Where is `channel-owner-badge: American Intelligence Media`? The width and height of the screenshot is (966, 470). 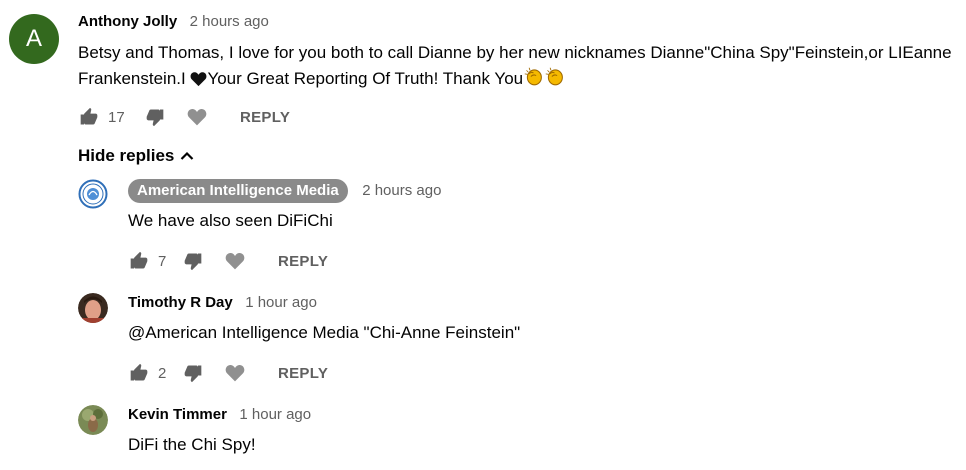 channel-owner-badge: American Intelligence Media is located at coordinates (238, 191).